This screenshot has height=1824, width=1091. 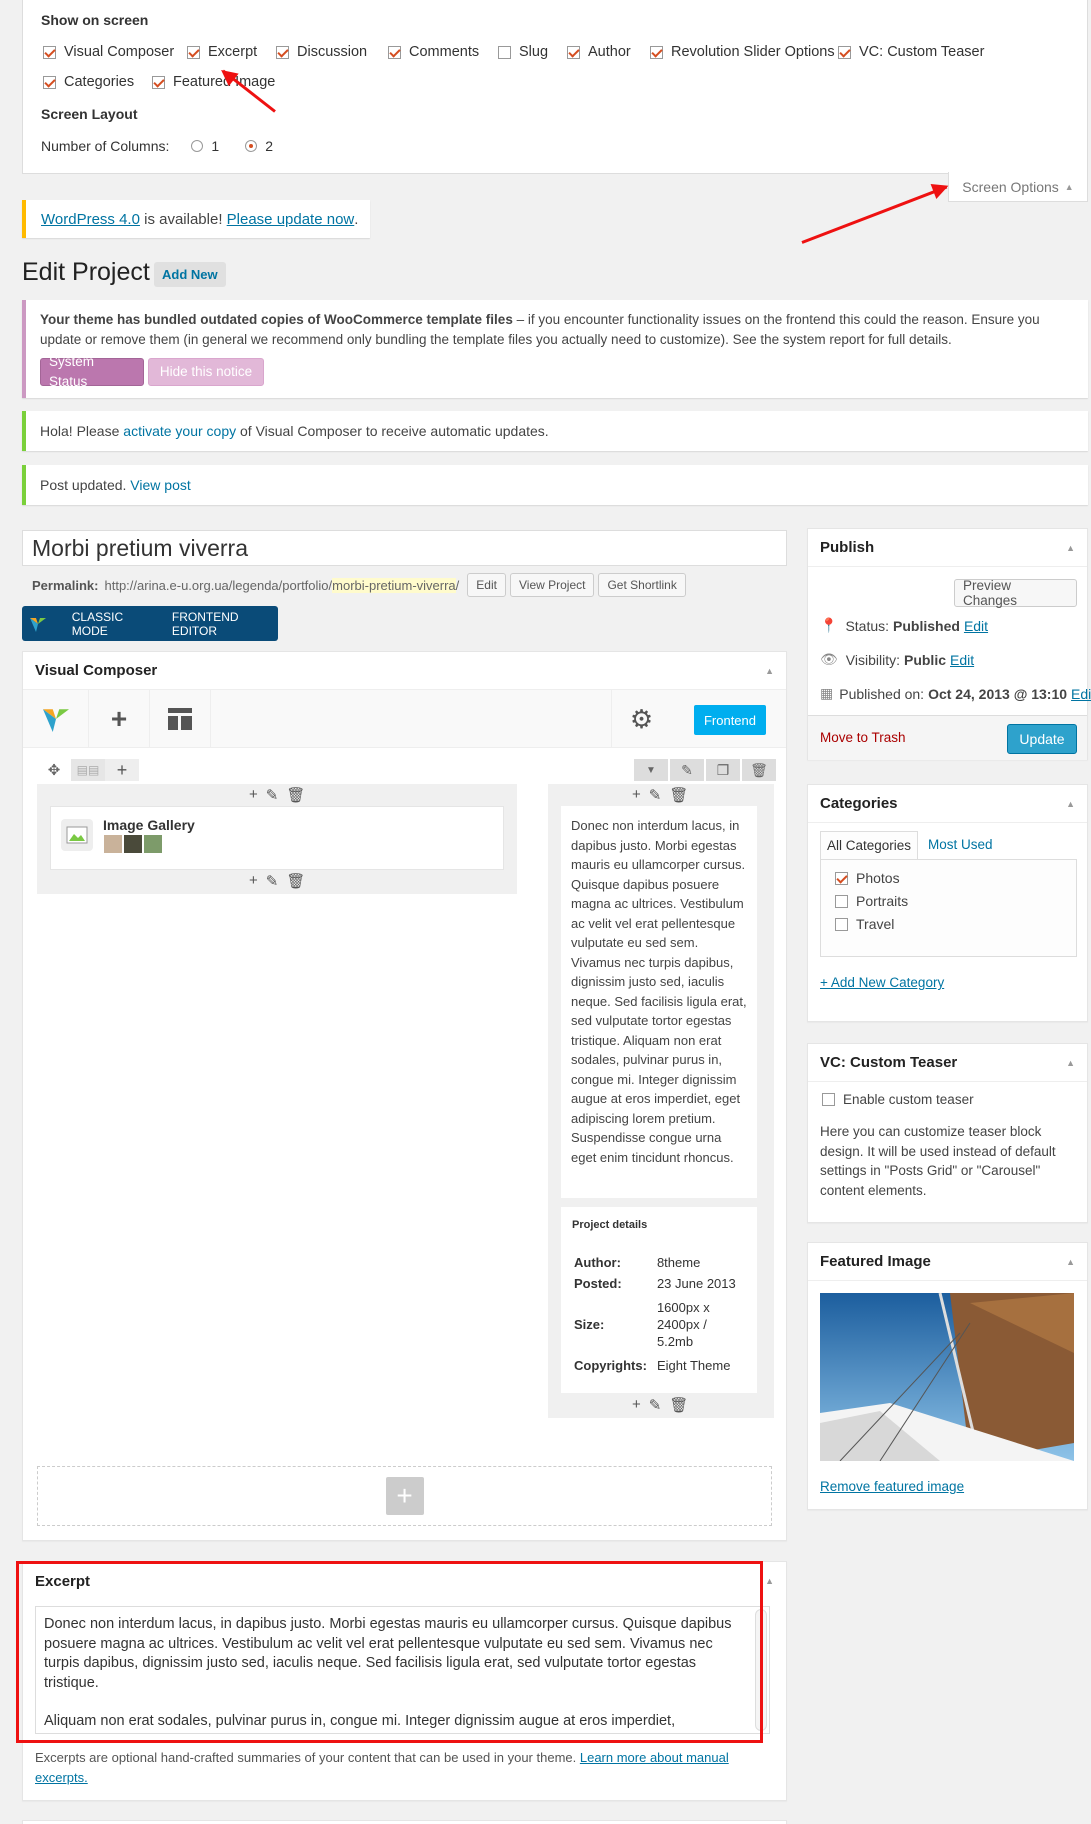 What do you see at coordinates (251, 146) in the screenshot?
I see `column-2-radio` at bounding box center [251, 146].